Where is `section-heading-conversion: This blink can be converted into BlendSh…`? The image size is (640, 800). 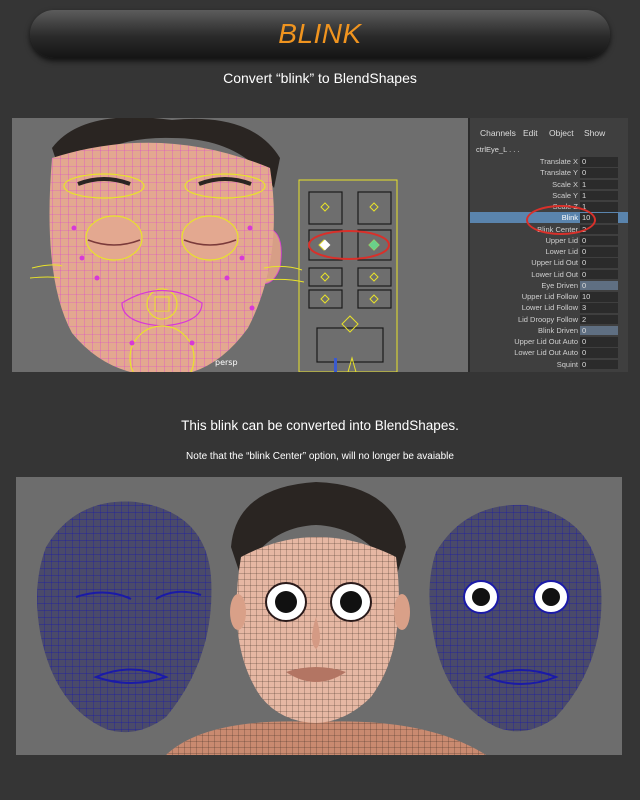 section-heading-conversion: This blink can be converted into BlendSh… is located at coordinates (320, 425).